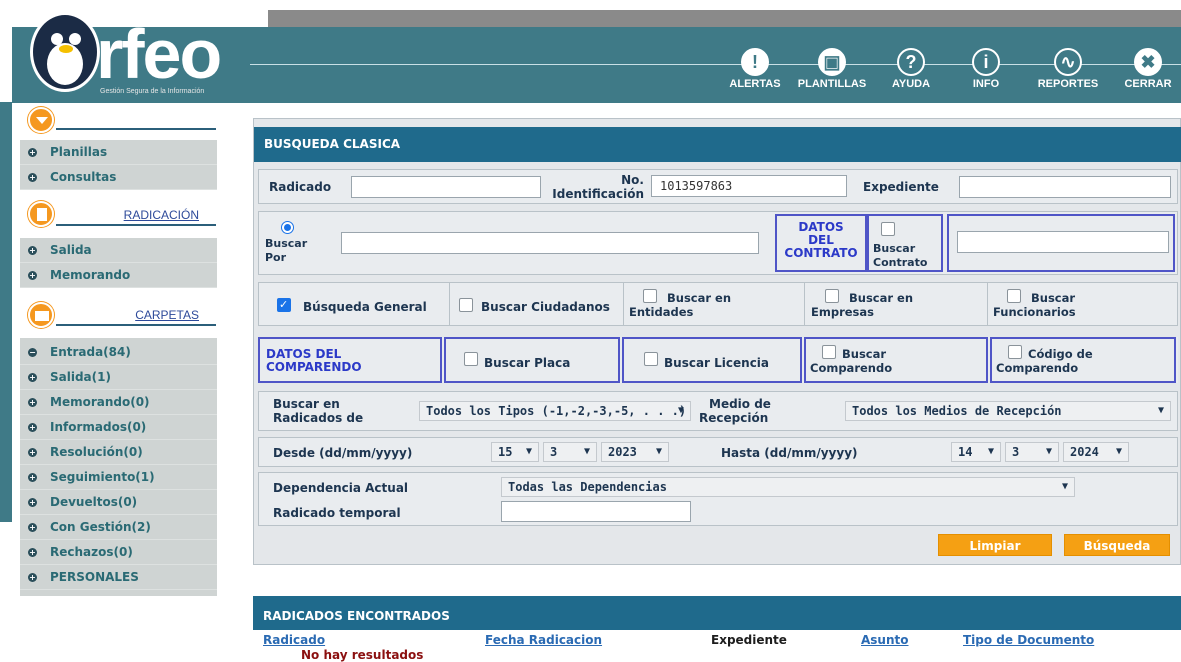 Image resolution: width=1181 pixels, height=662 pixels. I want to click on nav-plantillas: ▣ PLANTILLAS, so click(832, 69).